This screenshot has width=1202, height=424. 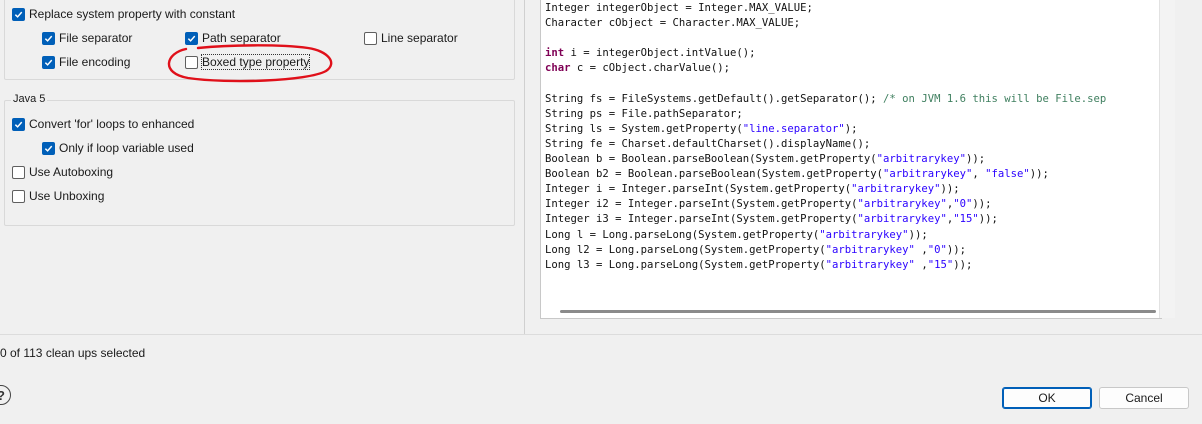 I want to click on path-separator-checkbox: Path separator, so click(x=233, y=38).